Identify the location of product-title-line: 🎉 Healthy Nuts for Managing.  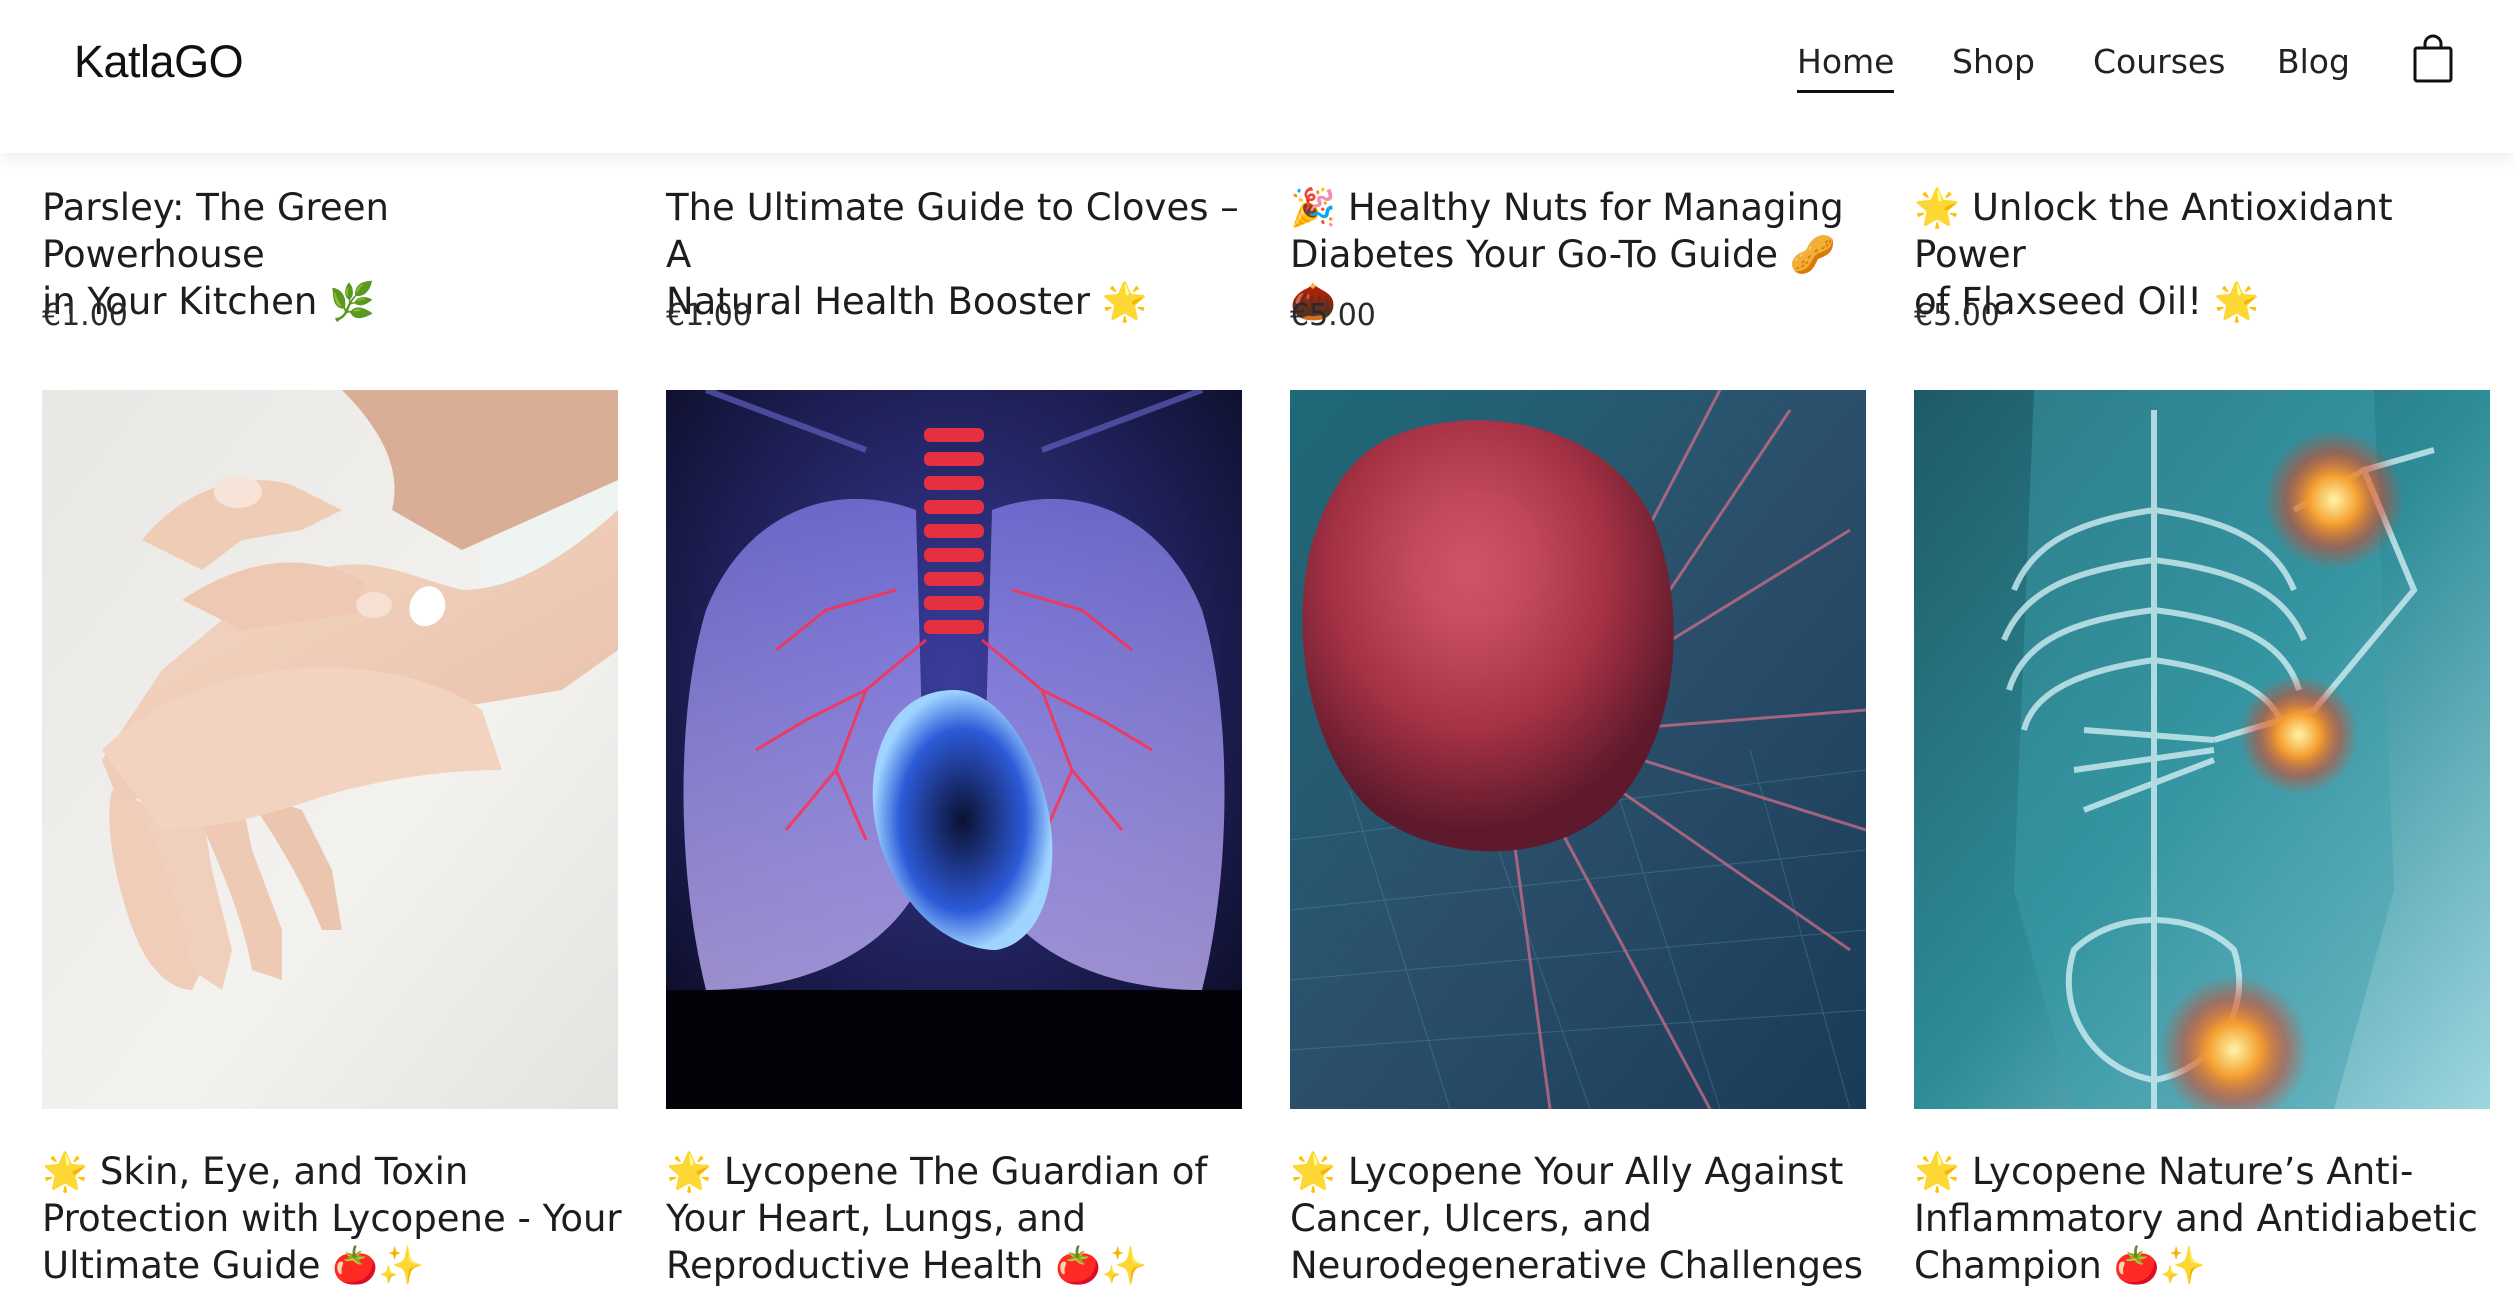
(1567, 207).